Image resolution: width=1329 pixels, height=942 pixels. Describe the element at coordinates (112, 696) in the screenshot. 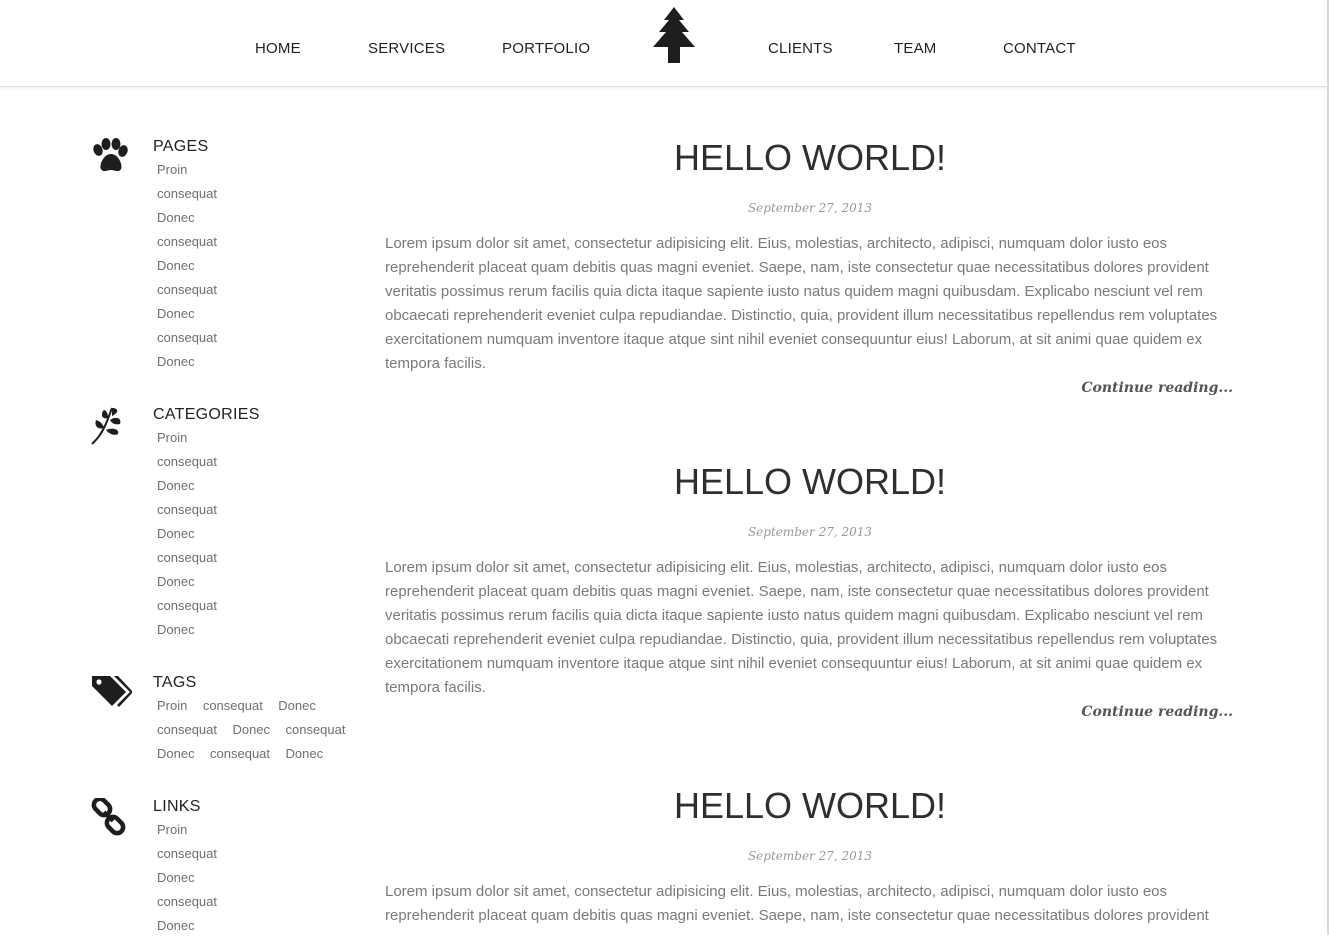

I see `tags-icon` at that location.